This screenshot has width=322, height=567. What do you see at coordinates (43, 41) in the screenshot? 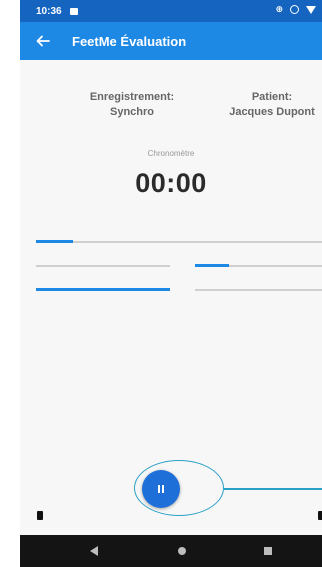
I see `arrow-left-icon` at bounding box center [43, 41].